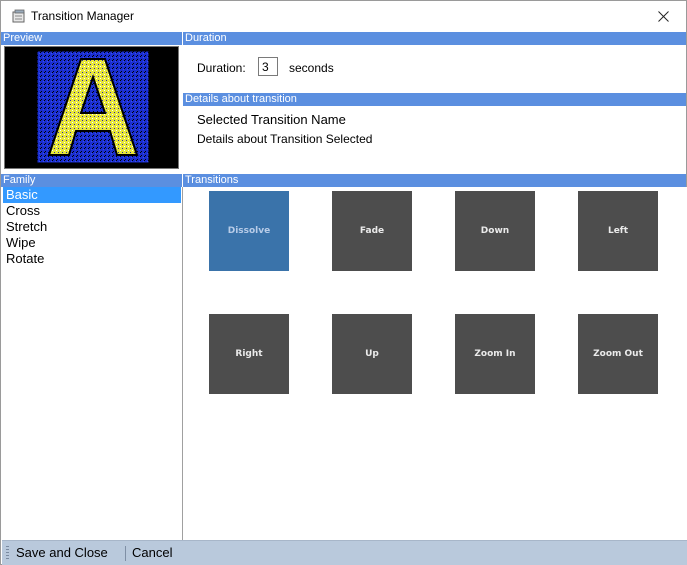 This screenshot has width=687, height=565. Describe the element at coordinates (343, 16) in the screenshot. I see `title-bar: Transition Manager` at that location.